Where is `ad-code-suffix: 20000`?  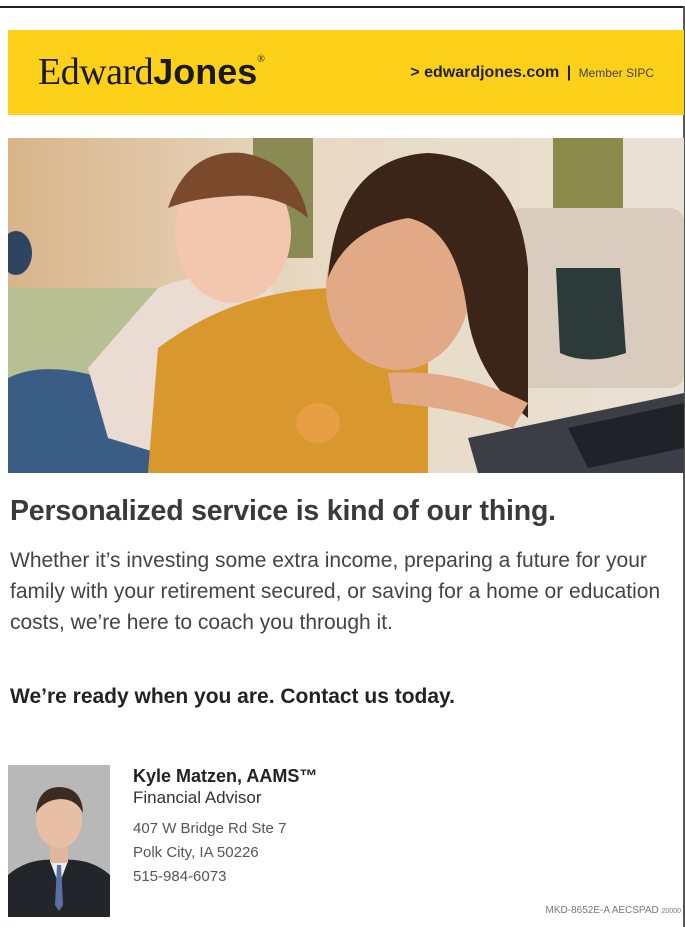 ad-code-suffix: 20000 is located at coordinates (671, 911).